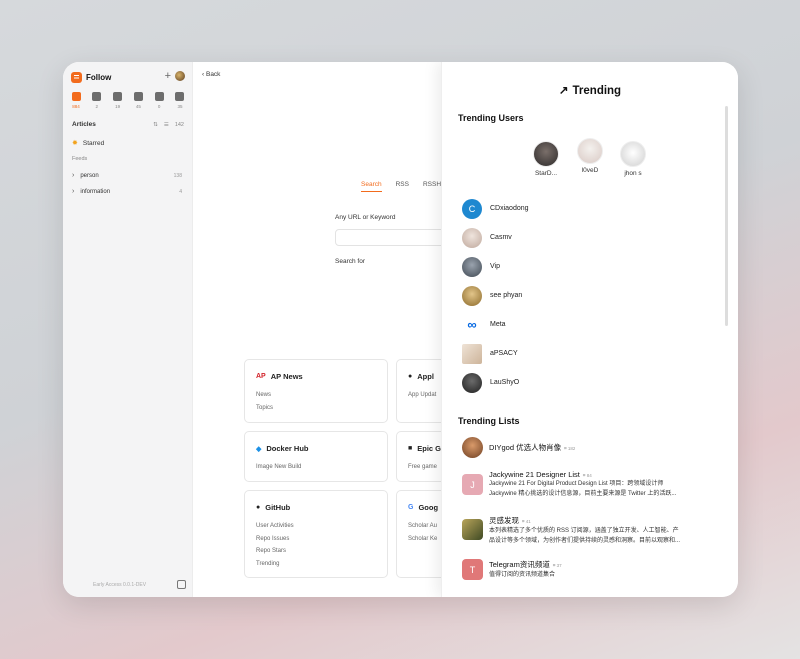  Describe the element at coordinates (472, 484) in the screenshot. I see `avatar: J` at that location.